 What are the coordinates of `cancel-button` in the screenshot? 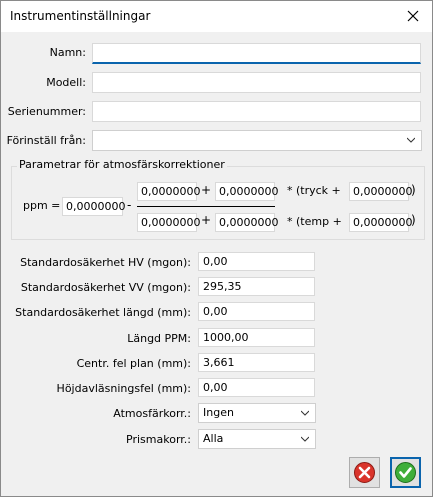 It's located at (364, 472).